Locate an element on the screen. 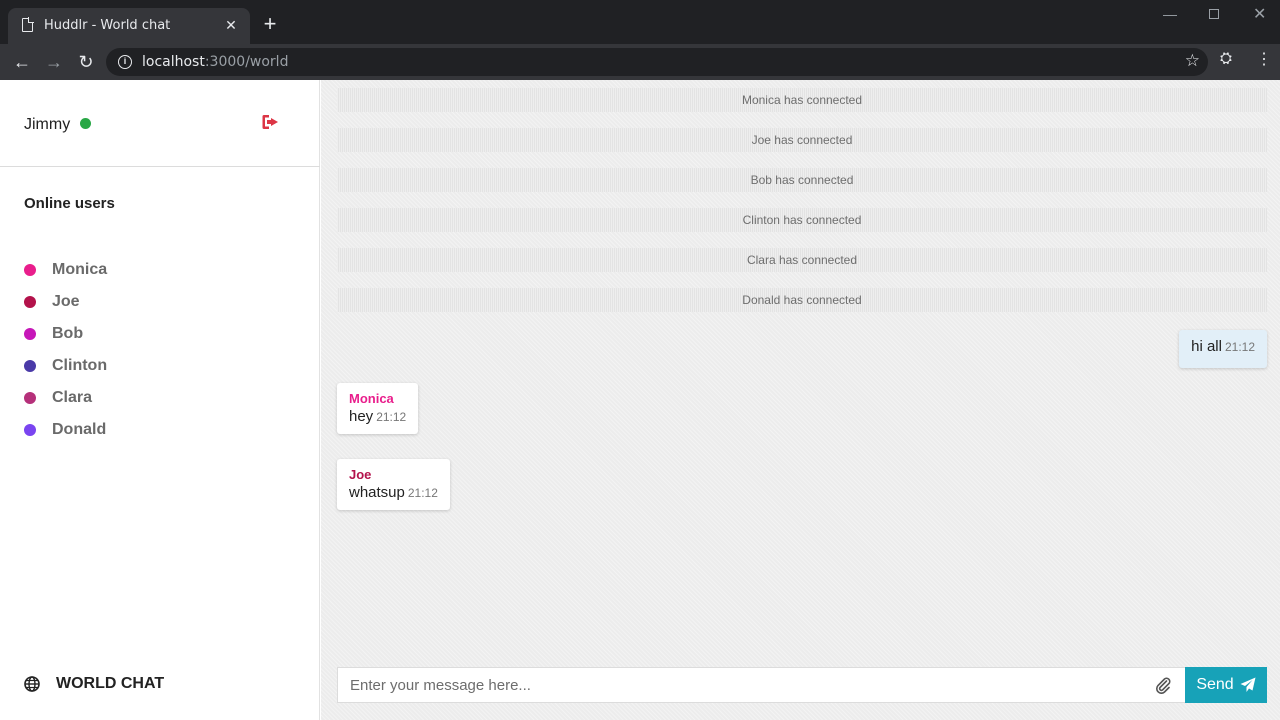 The height and width of the screenshot is (720, 1280). close-tab-icon: ✕ is located at coordinates (231, 25).